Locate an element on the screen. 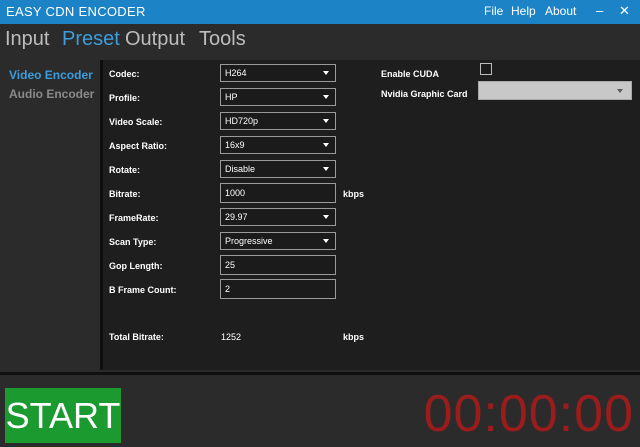 This screenshot has height=447, width=640. subnav-video-encoder: Video Encoder is located at coordinates (51, 75).